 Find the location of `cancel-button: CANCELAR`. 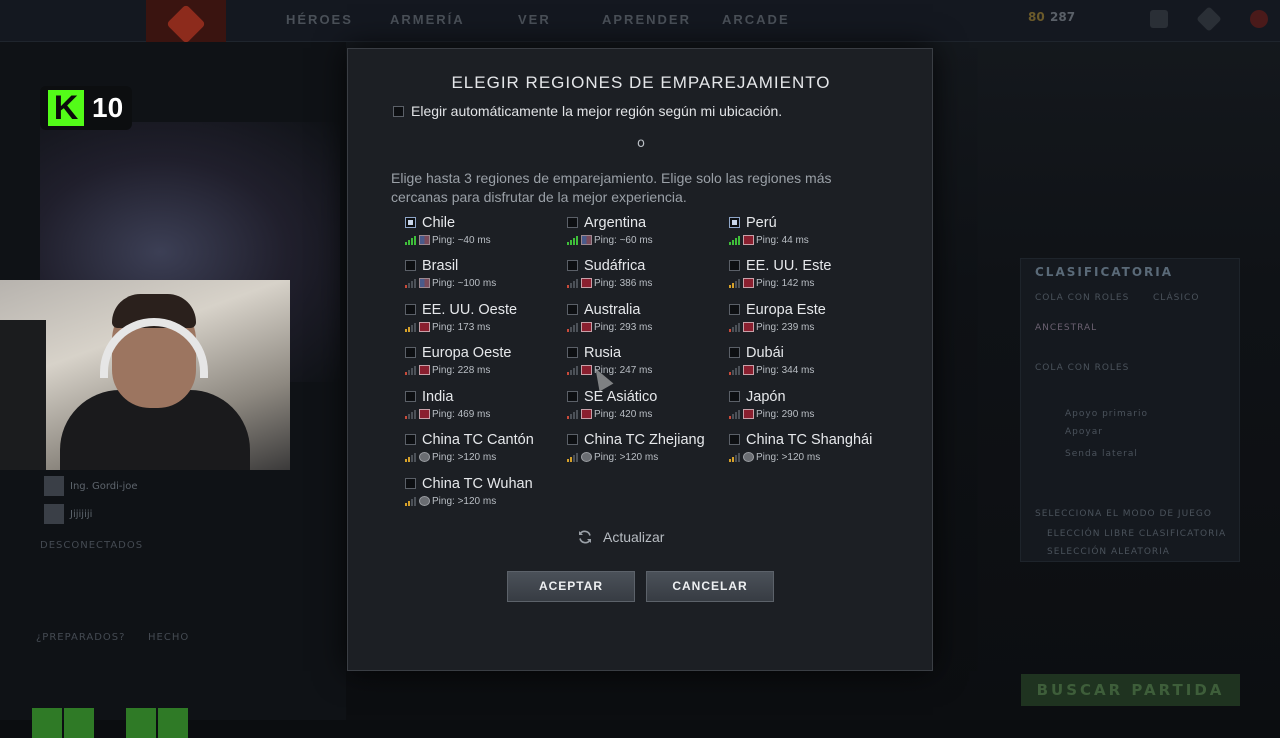

cancel-button: CANCELAR is located at coordinates (710, 586).